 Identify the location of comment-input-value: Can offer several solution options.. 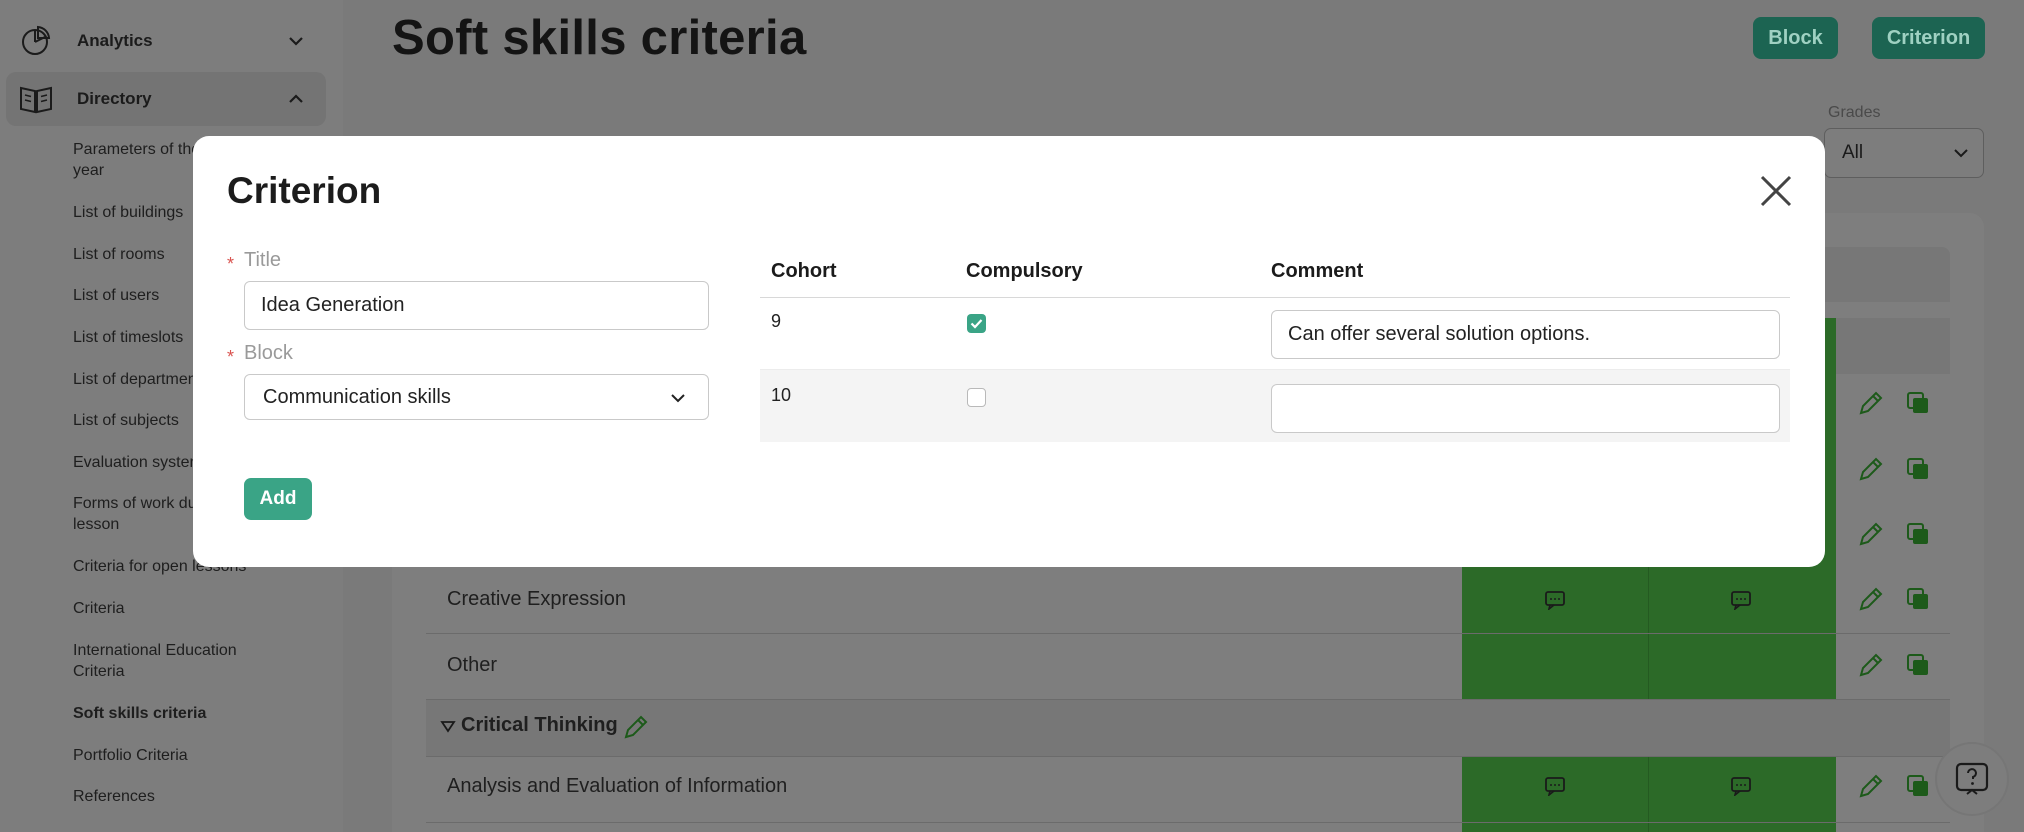
(1439, 334).